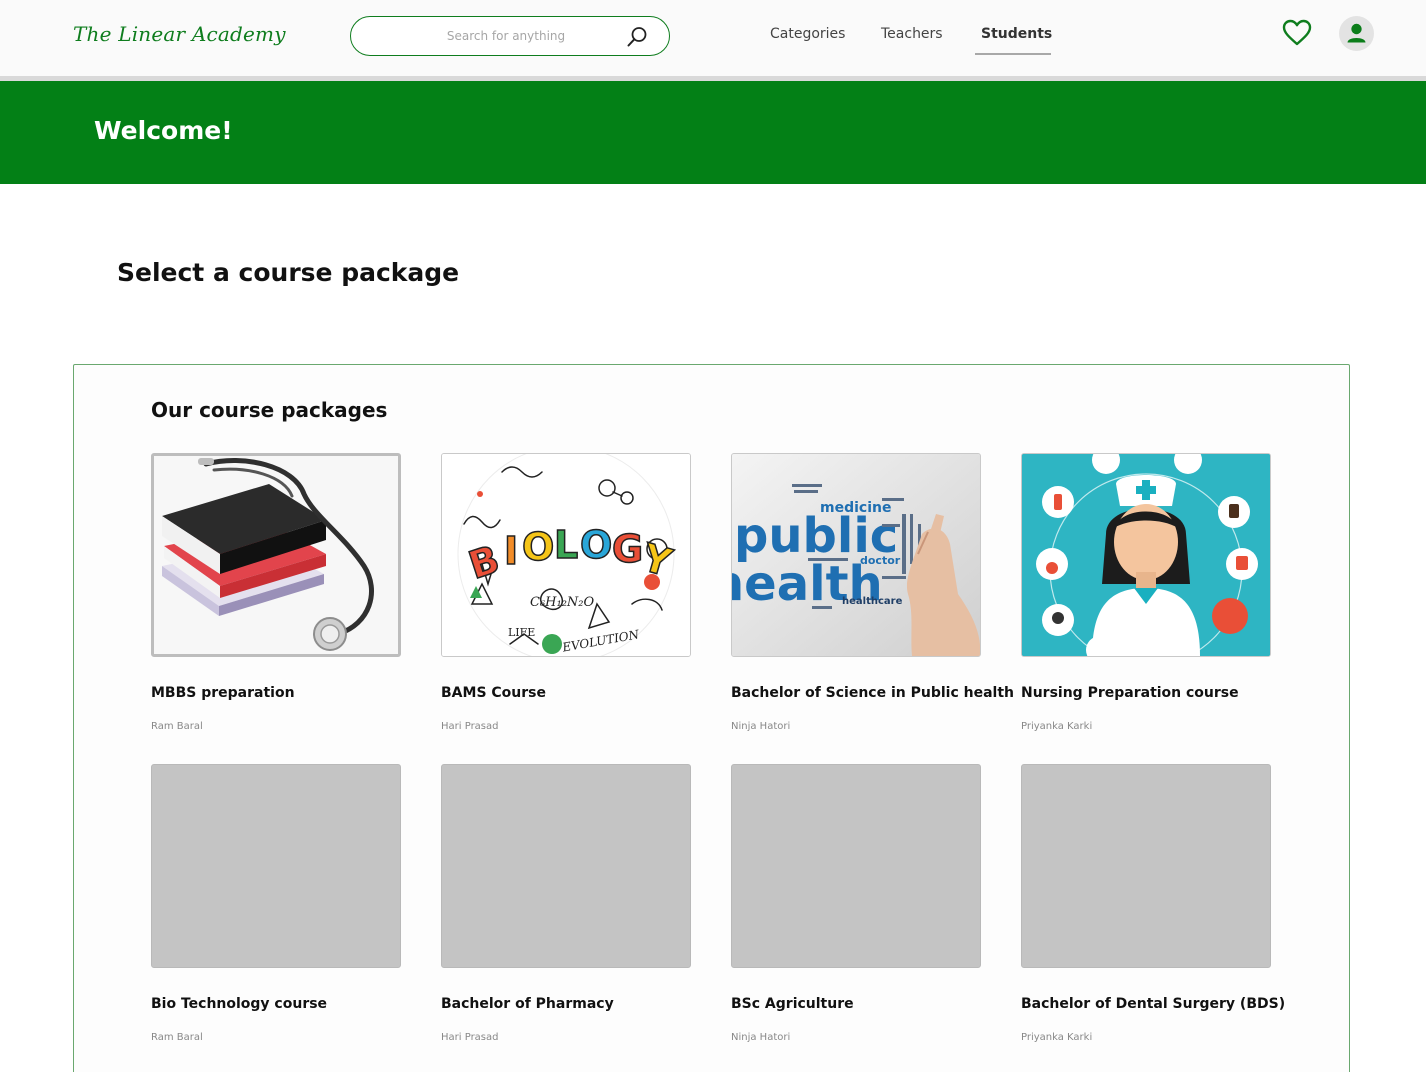  I want to click on packages-title: Our course packages, so click(269, 410).